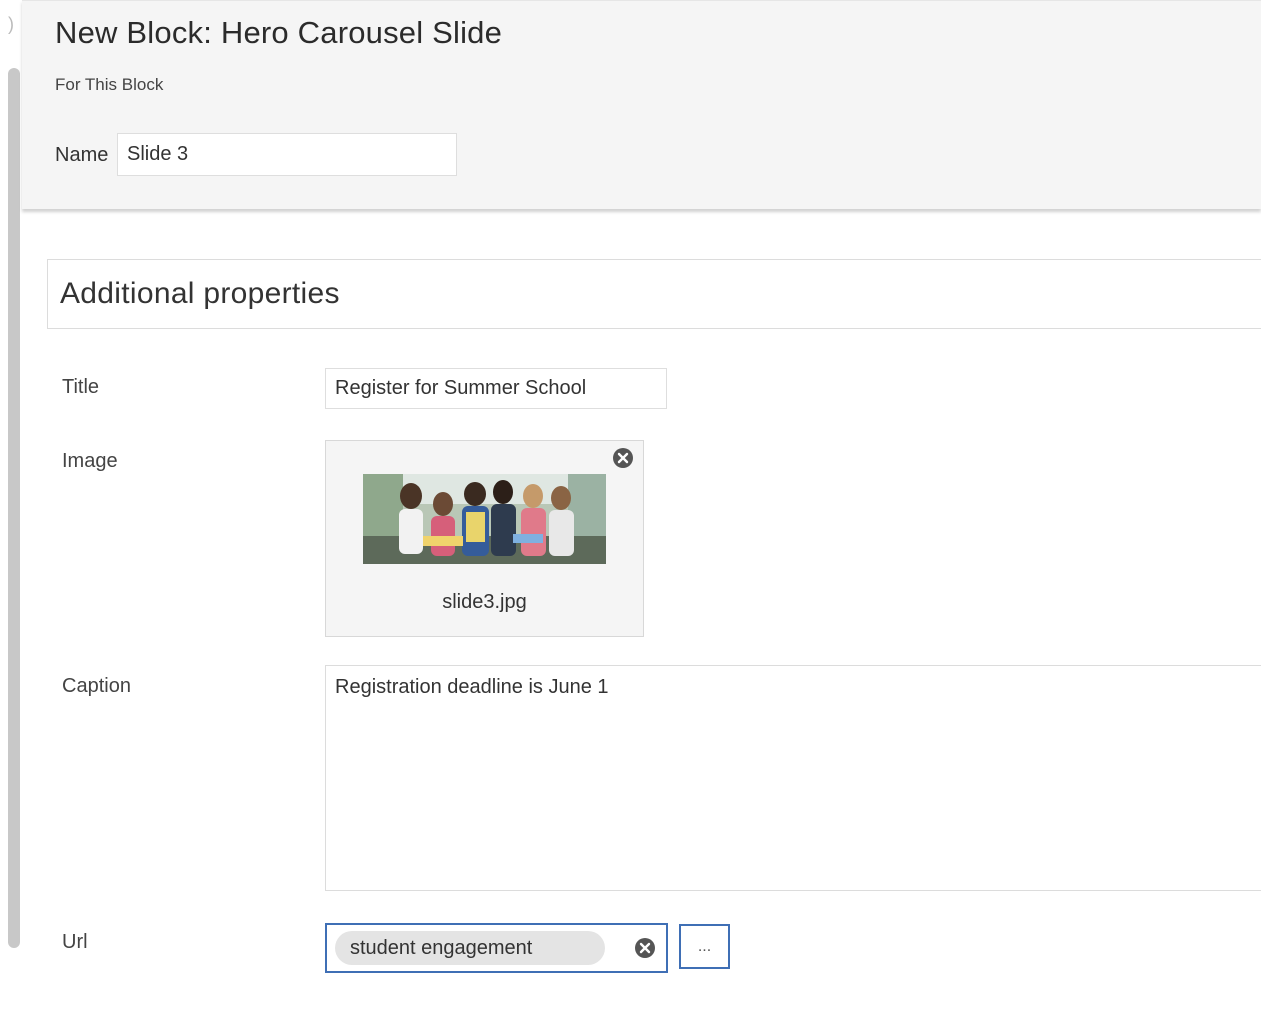  What do you see at coordinates (484, 602) in the screenshot?
I see `image-file-name: slide3.jpg` at bounding box center [484, 602].